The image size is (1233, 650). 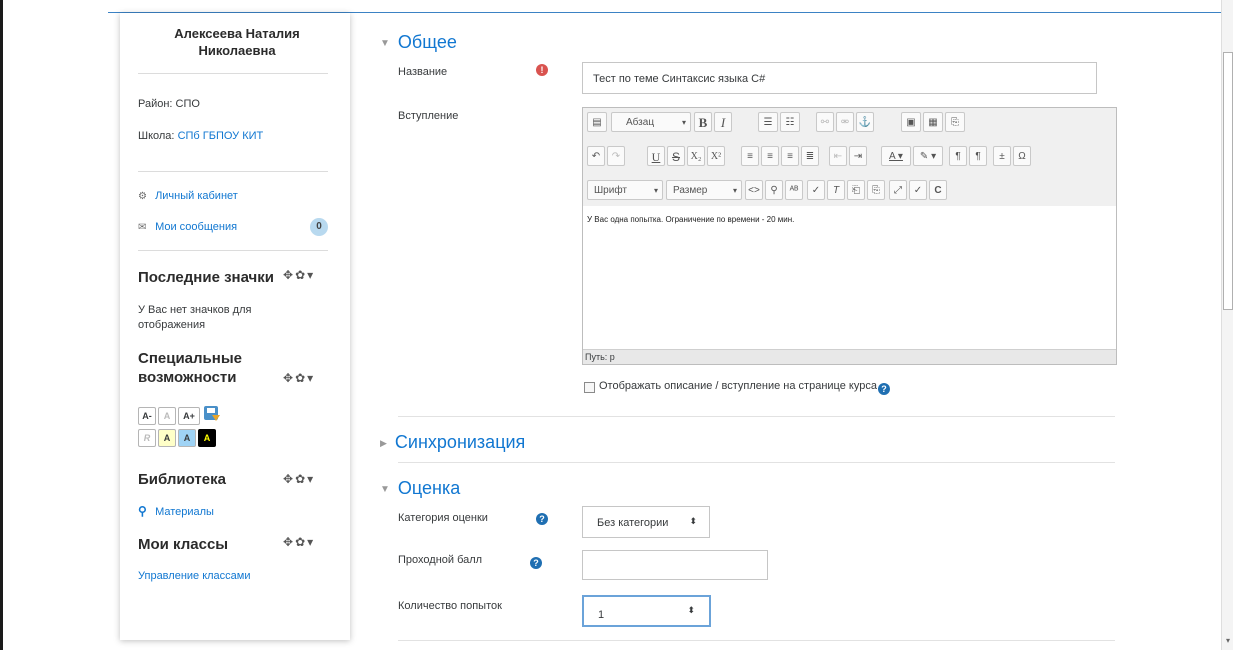 I want to click on section-general-header: ▼ Общее, so click(x=418, y=42).